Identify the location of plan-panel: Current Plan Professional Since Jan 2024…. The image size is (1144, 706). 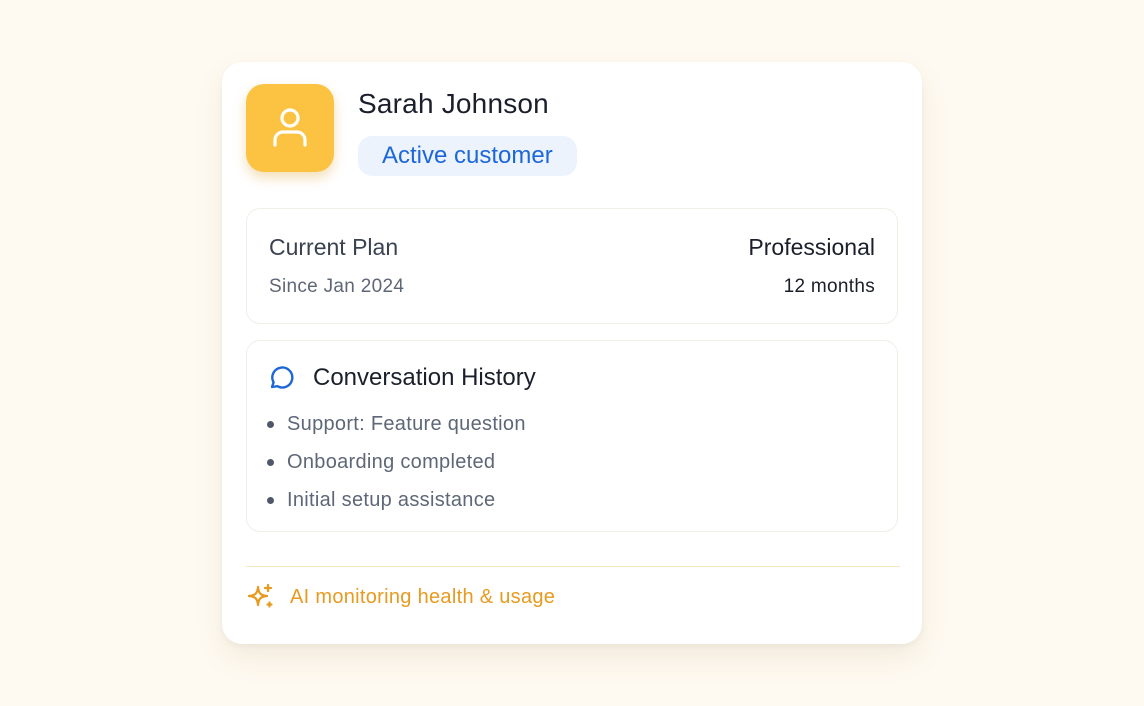
(572, 266).